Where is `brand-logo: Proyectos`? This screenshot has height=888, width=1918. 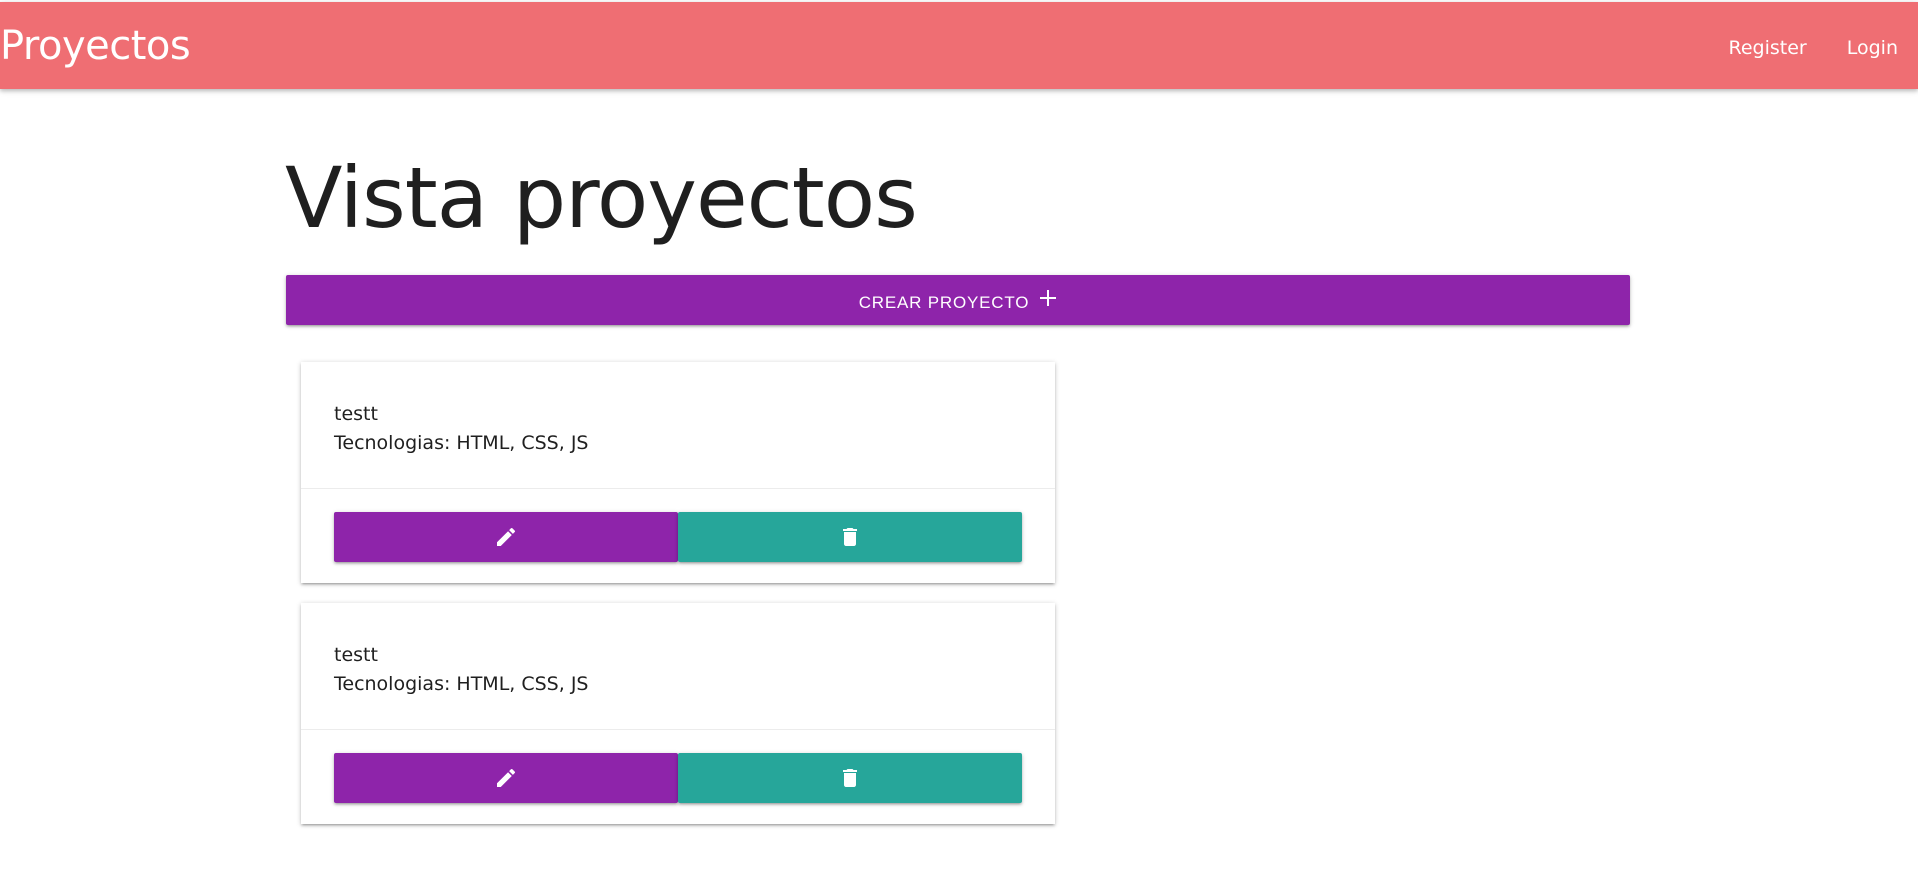
brand-logo: Proyectos is located at coordinates (95, 46).